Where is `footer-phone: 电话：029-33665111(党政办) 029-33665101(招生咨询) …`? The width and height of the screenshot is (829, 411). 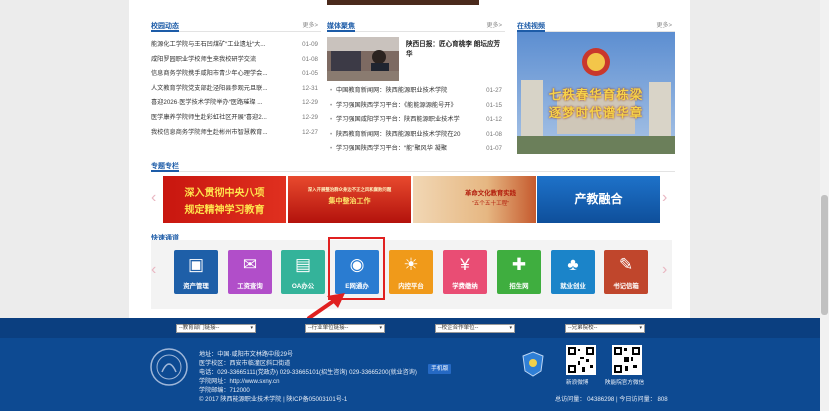
footer-phone: 电话：029-33665111(党政办) 029-33665101(招生咨询) … is located at coordinates (308, 372).